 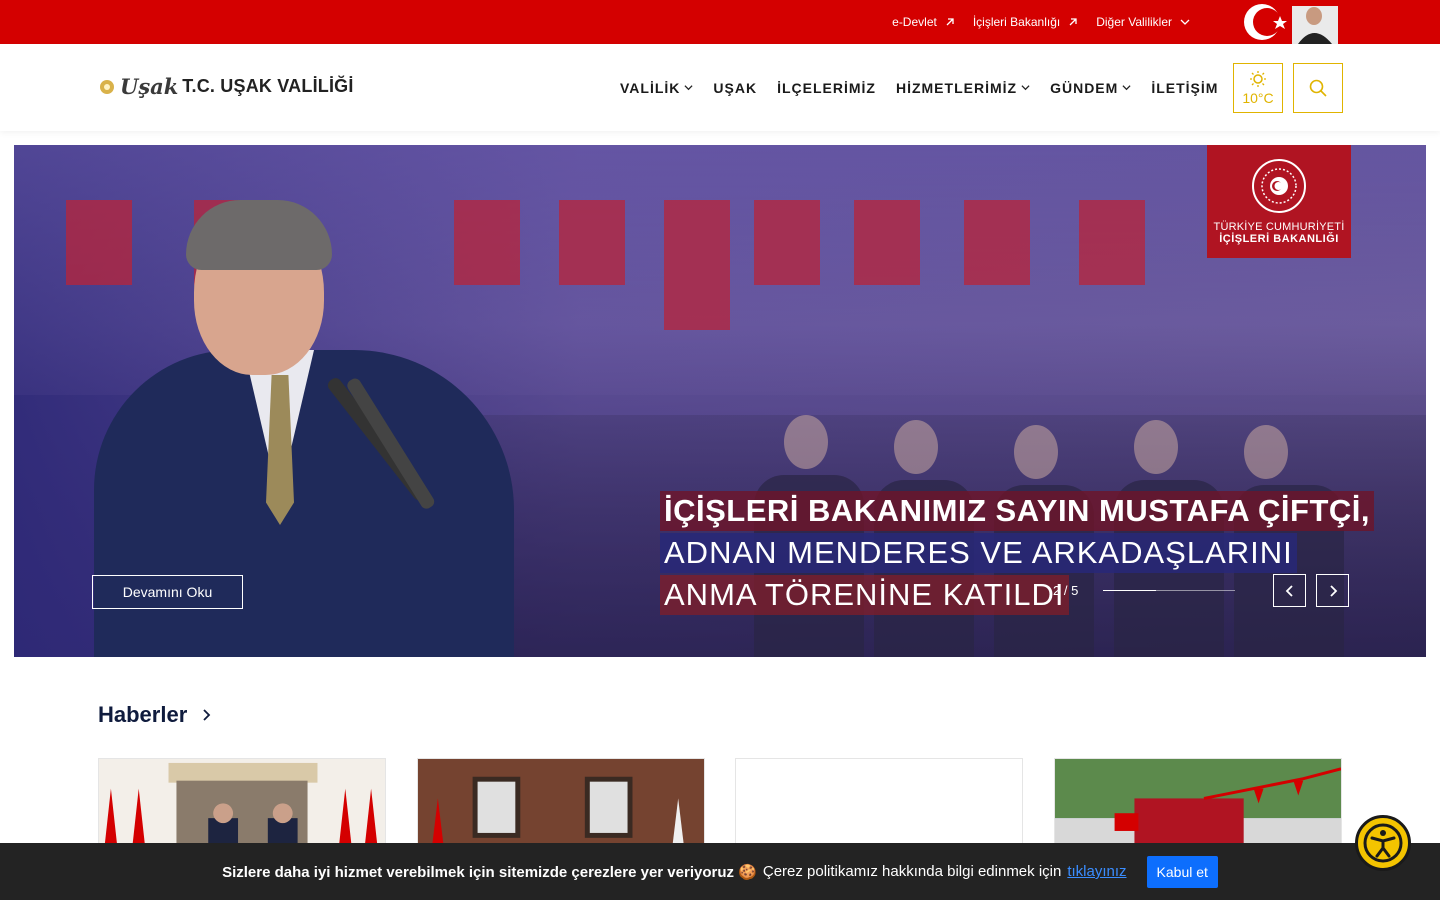 I want to click on ministry-seal-icon, so click(x=1279, y=185).